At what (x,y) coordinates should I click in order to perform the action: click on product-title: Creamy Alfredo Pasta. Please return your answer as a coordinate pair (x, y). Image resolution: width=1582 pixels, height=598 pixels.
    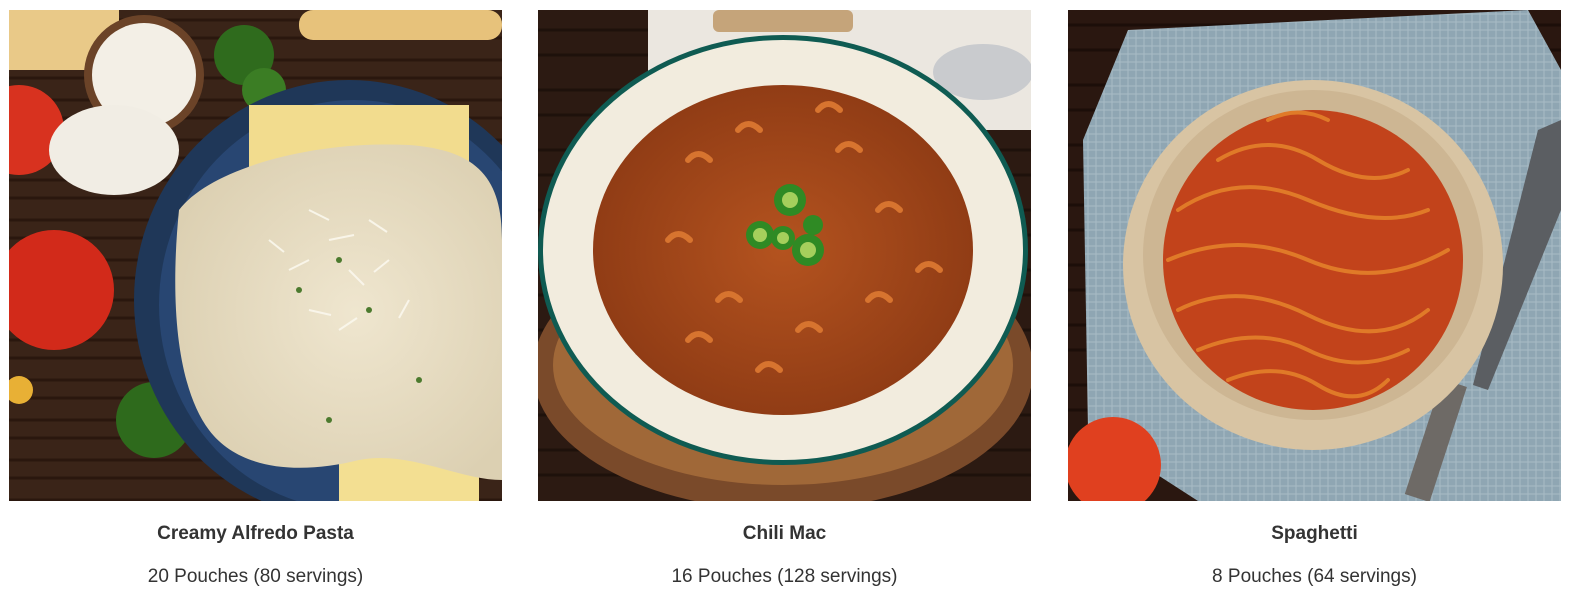
    Looking at the image, I should click on (255, 534).